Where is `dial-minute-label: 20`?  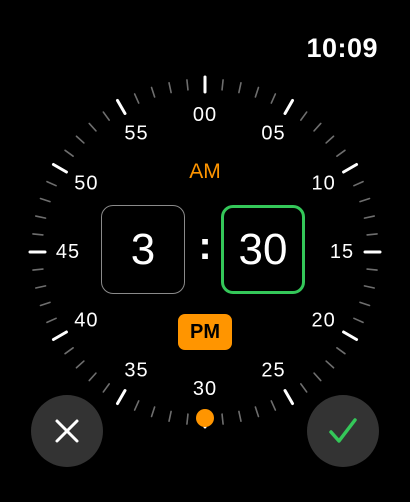
dial-minute-label: 20 is located at coordinates (324, 321).